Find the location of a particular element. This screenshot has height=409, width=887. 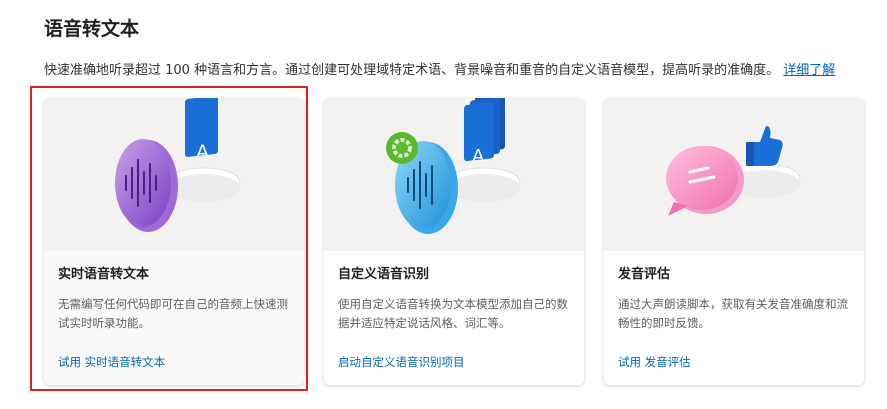

try-pronunciation-link: 试用 发音评估 is located at coordinates (654, 362).